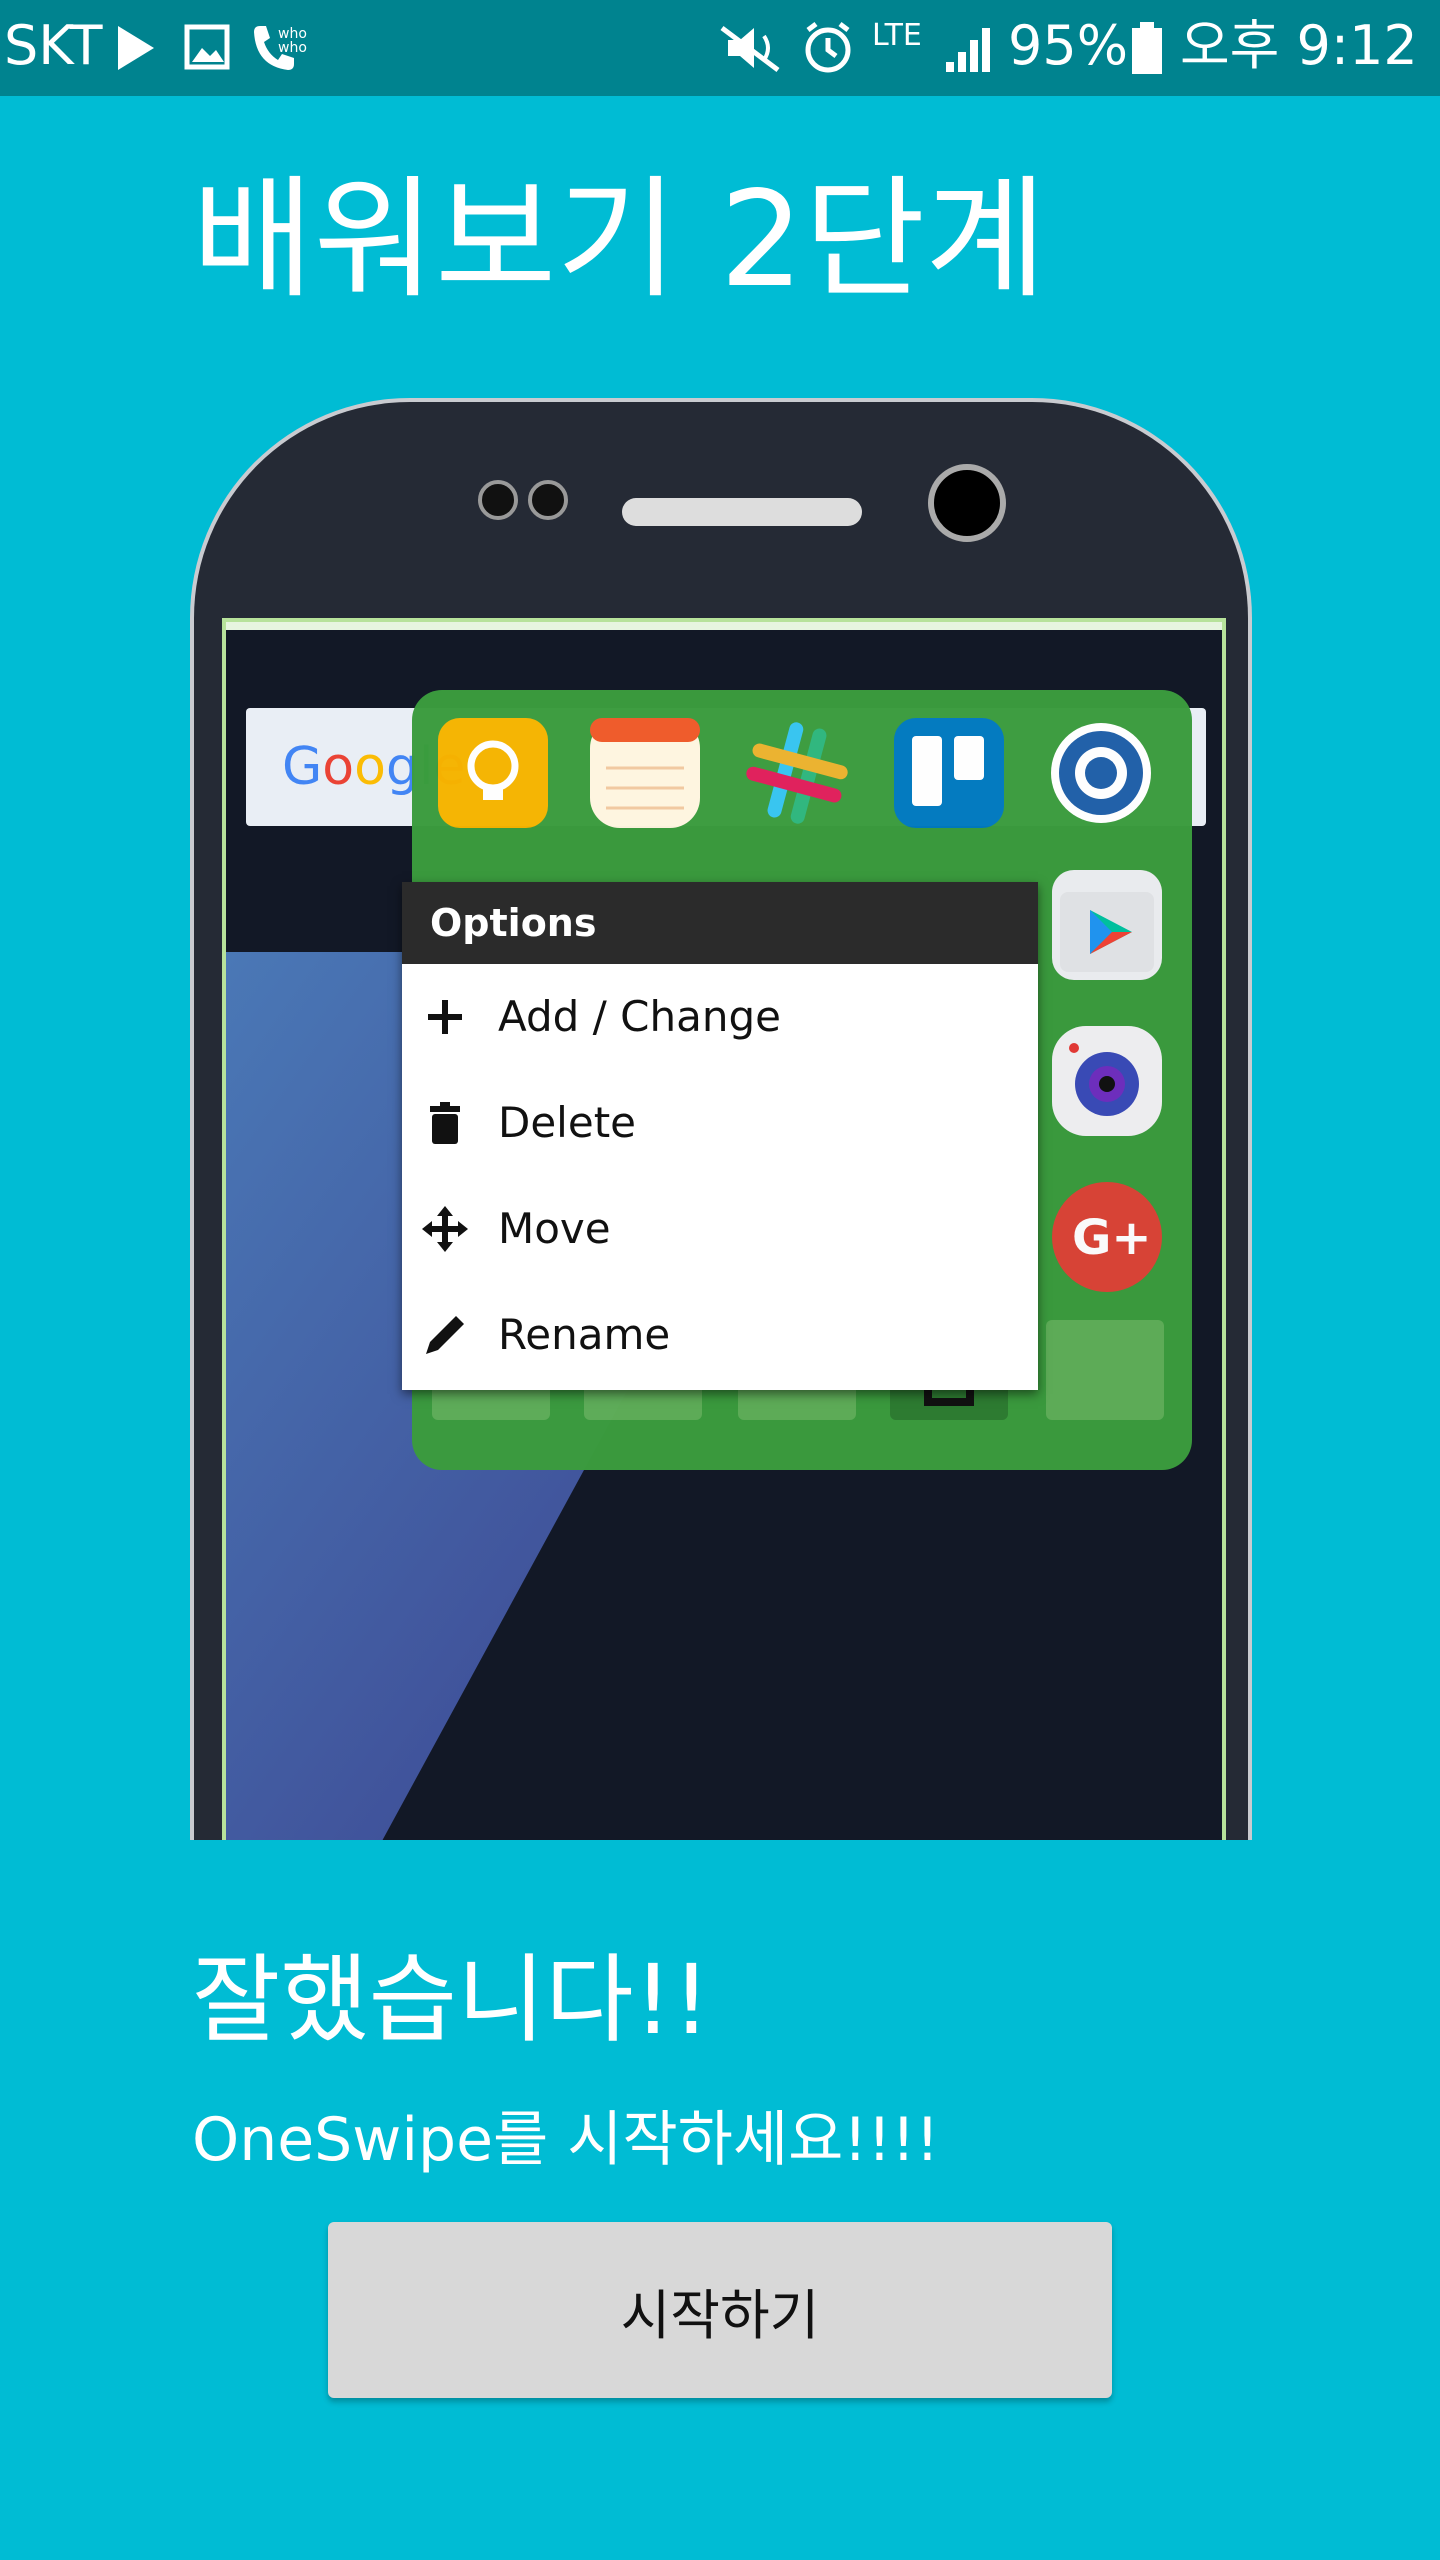  Describe the element at coordinates (445, 1335) in the screenshot. I see `pencil-icon` at that location.